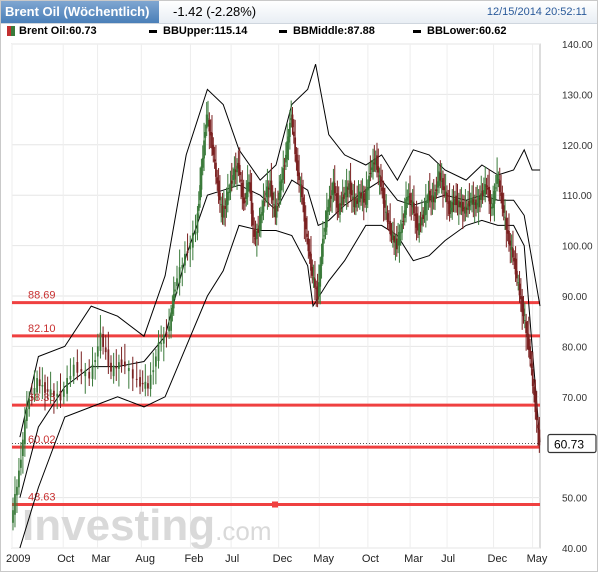  Describe the element at coordinates (42, 329) in the screenshot. I see `level-label: 82.10` at that location.